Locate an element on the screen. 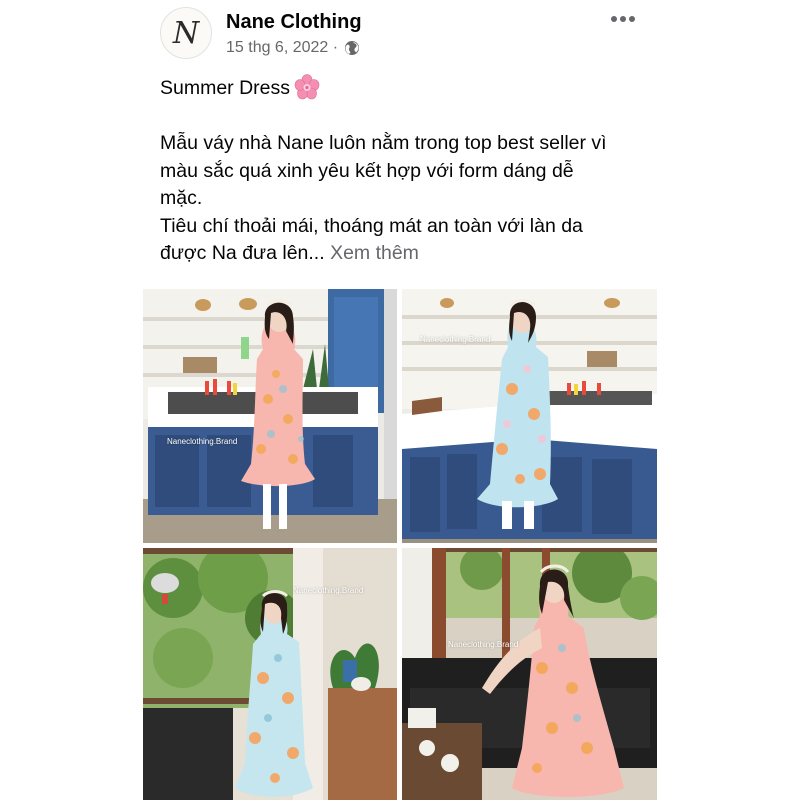 The image size is (800, 800). post-header: N Nane Clothing 15 thg 6, 2022 · is located at coordinates (400, 34).